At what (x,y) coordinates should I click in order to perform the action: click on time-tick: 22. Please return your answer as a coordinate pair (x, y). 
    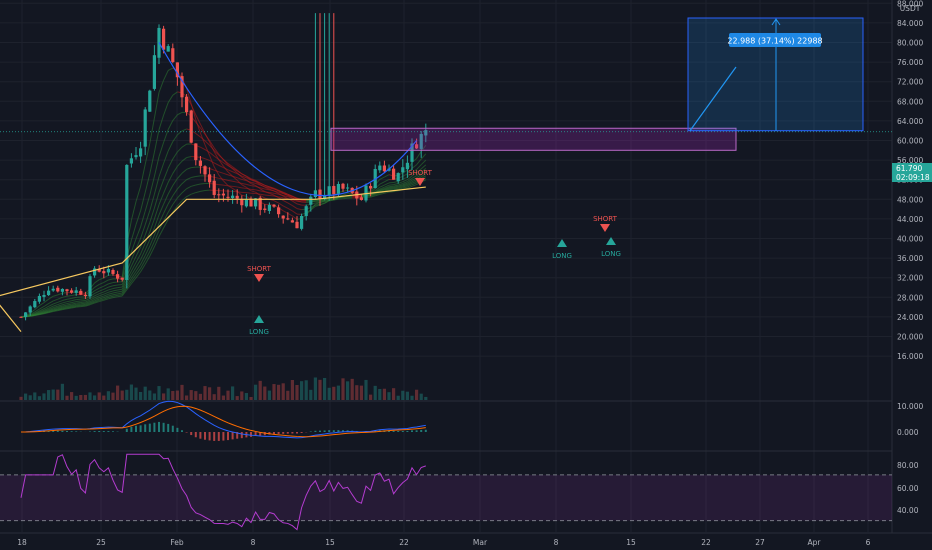
    Looking at the image, I should click on (706, 542).